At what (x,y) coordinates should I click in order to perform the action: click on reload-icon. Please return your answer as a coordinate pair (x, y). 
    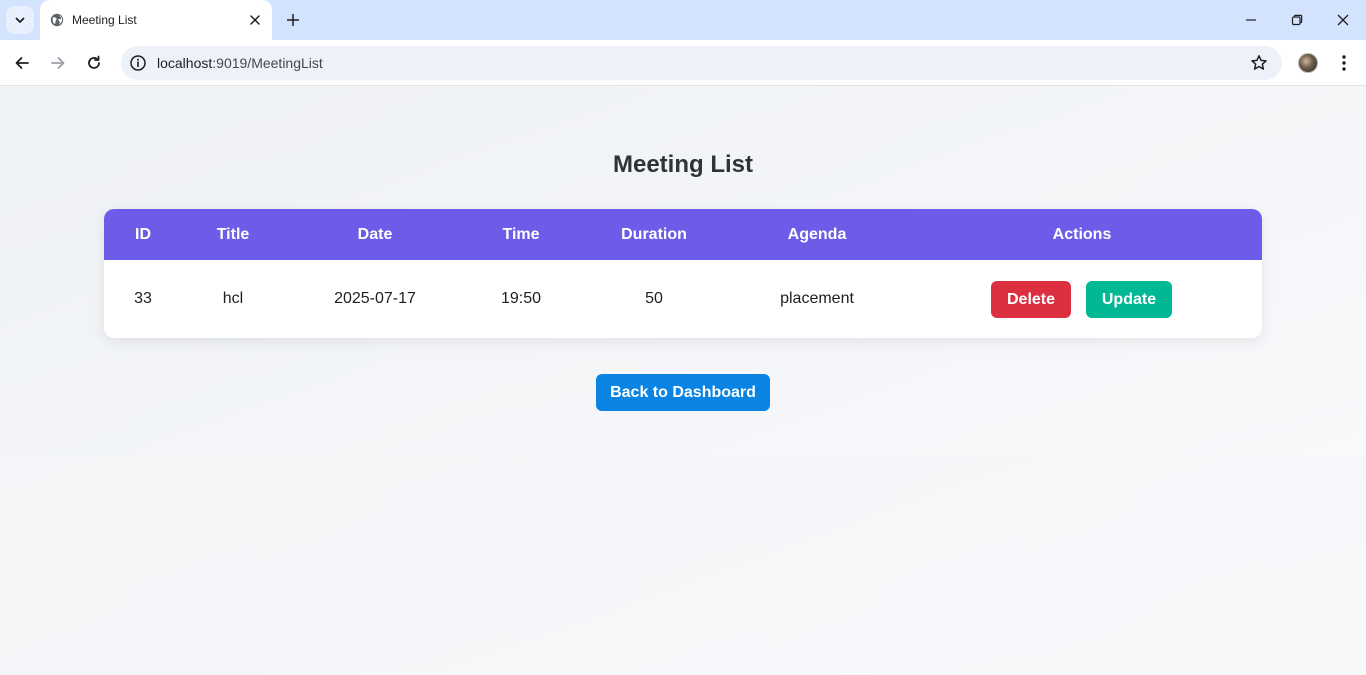
    Looking at the image, I should click on (94, 62).